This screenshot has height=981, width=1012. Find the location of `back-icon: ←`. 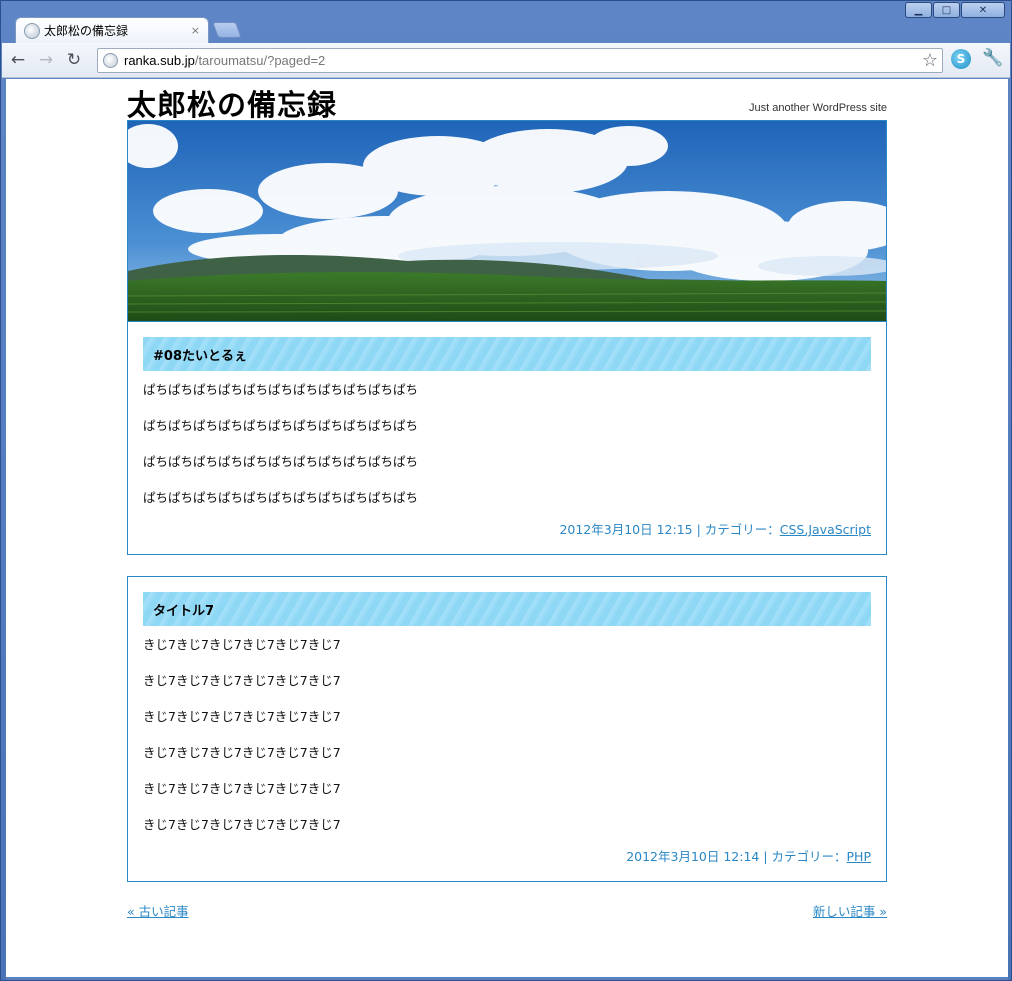

back-icon: ← is located at coordinates (18, 60).